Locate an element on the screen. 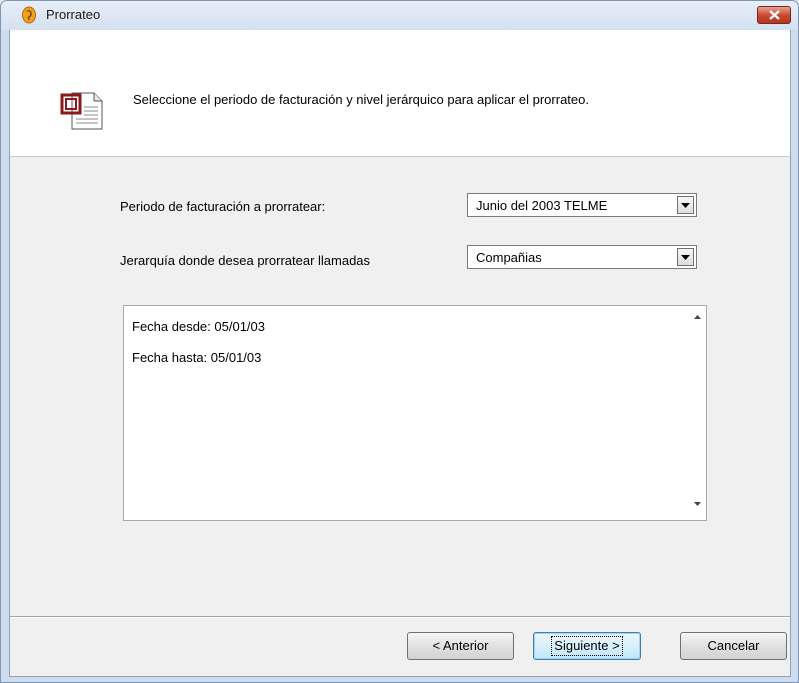 The height and width of the screenshot is (683, 799). ear-icon is located at coordinates (29, 15).